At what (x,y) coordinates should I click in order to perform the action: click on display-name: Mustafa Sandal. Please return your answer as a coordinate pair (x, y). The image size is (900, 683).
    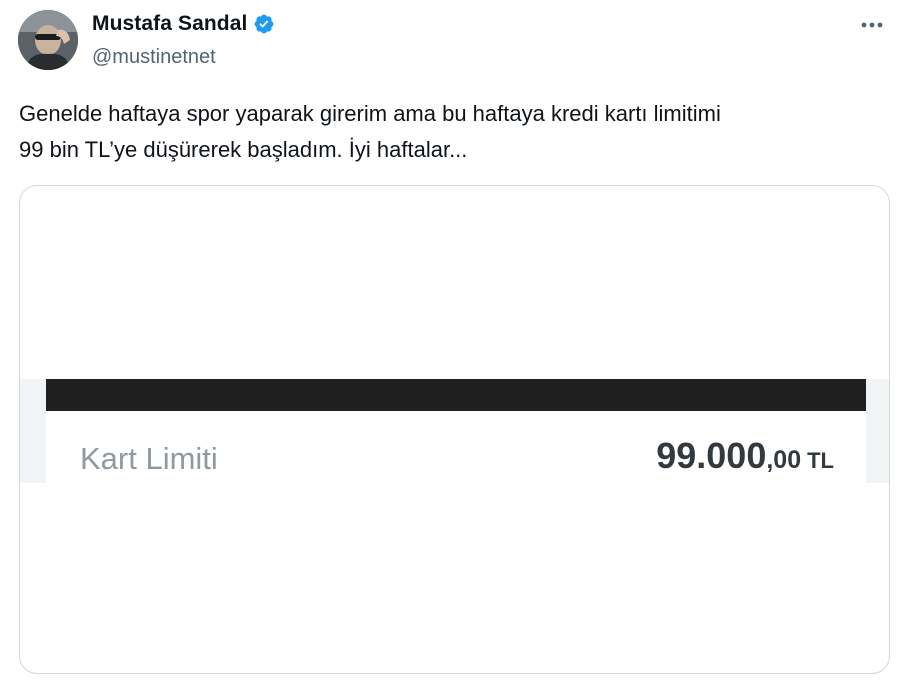
    Looking at the image, I should click on (169, 24).